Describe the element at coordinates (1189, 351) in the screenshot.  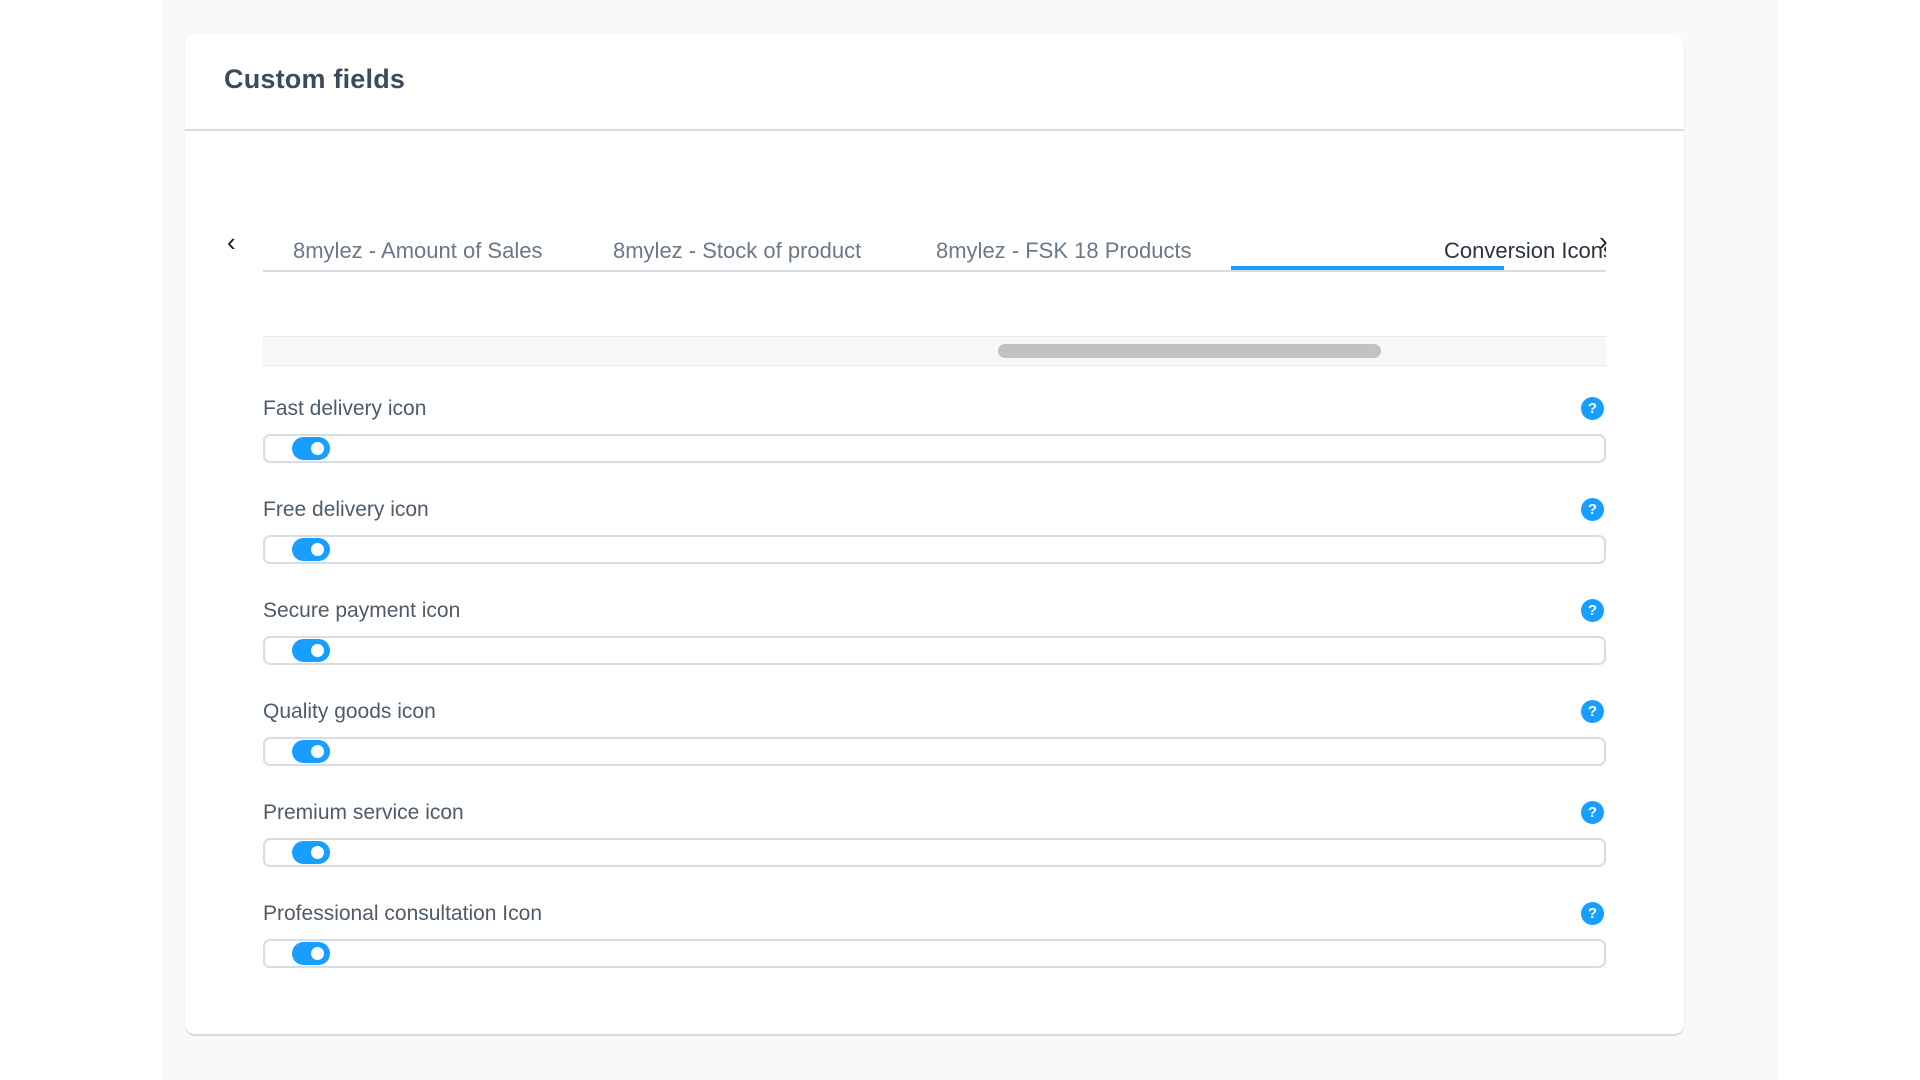
I see `scrollbar-thumb` at that location.